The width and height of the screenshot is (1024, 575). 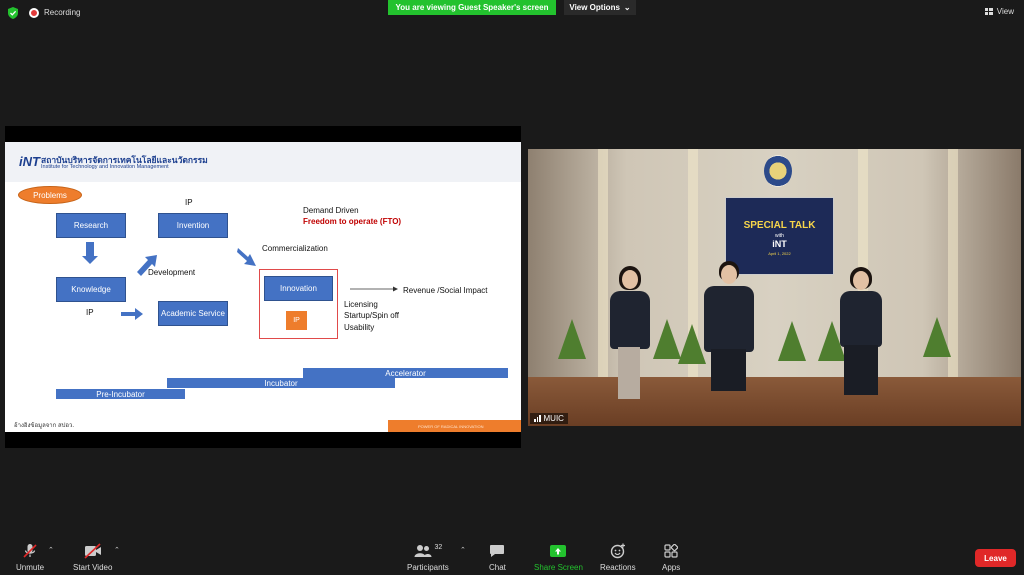 What do you see at coordinates (779, 244) in the screenshot?
I see `banner-int: iNT` at bounding box center [779, 244].